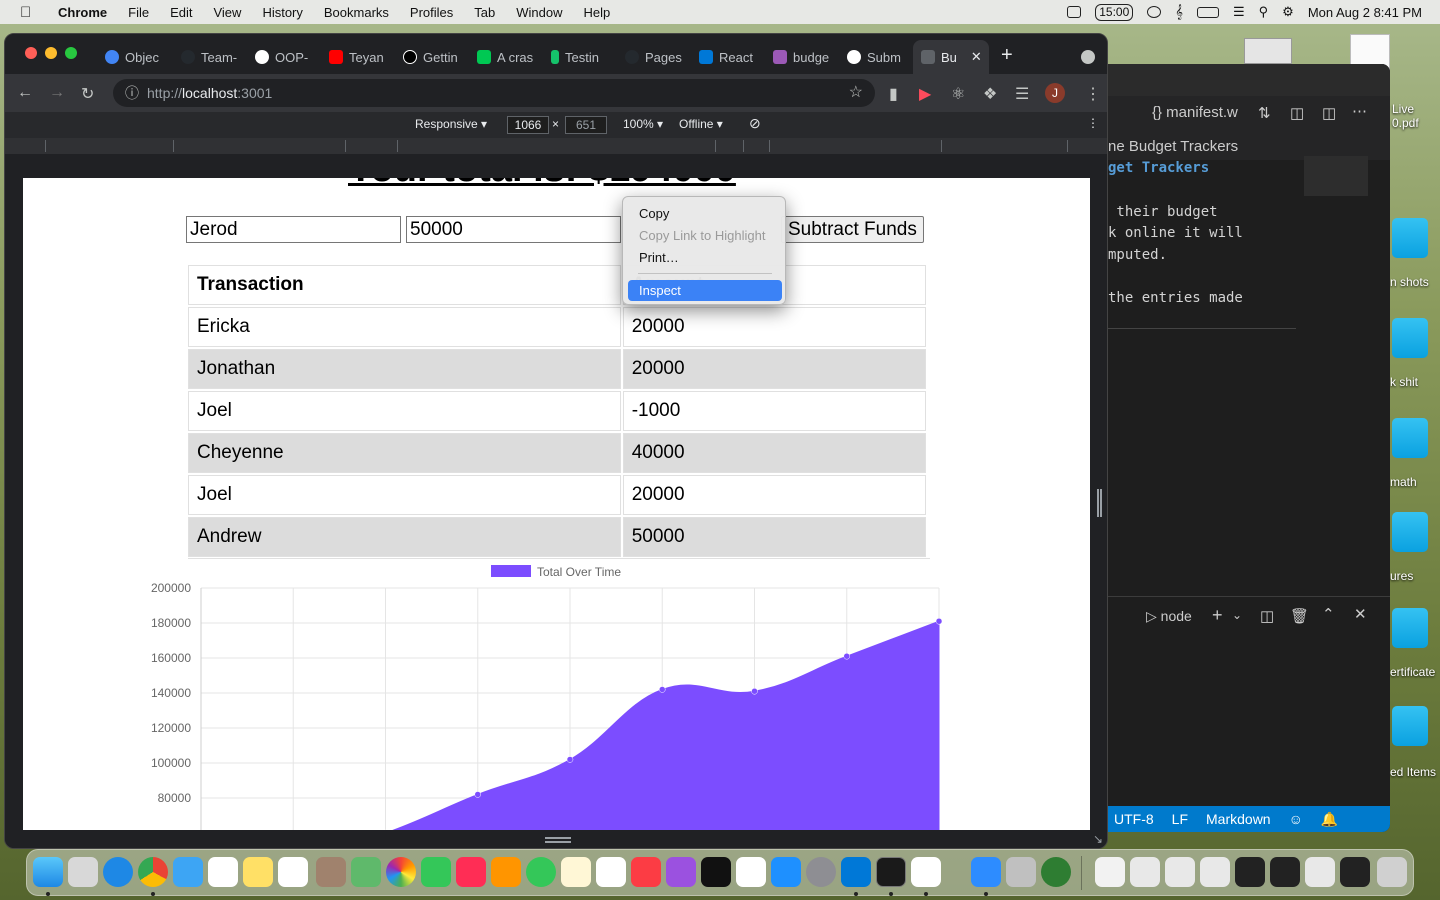 The image size is (1440, 900). I want to click on side-resize-grip, so click(1099, 503).